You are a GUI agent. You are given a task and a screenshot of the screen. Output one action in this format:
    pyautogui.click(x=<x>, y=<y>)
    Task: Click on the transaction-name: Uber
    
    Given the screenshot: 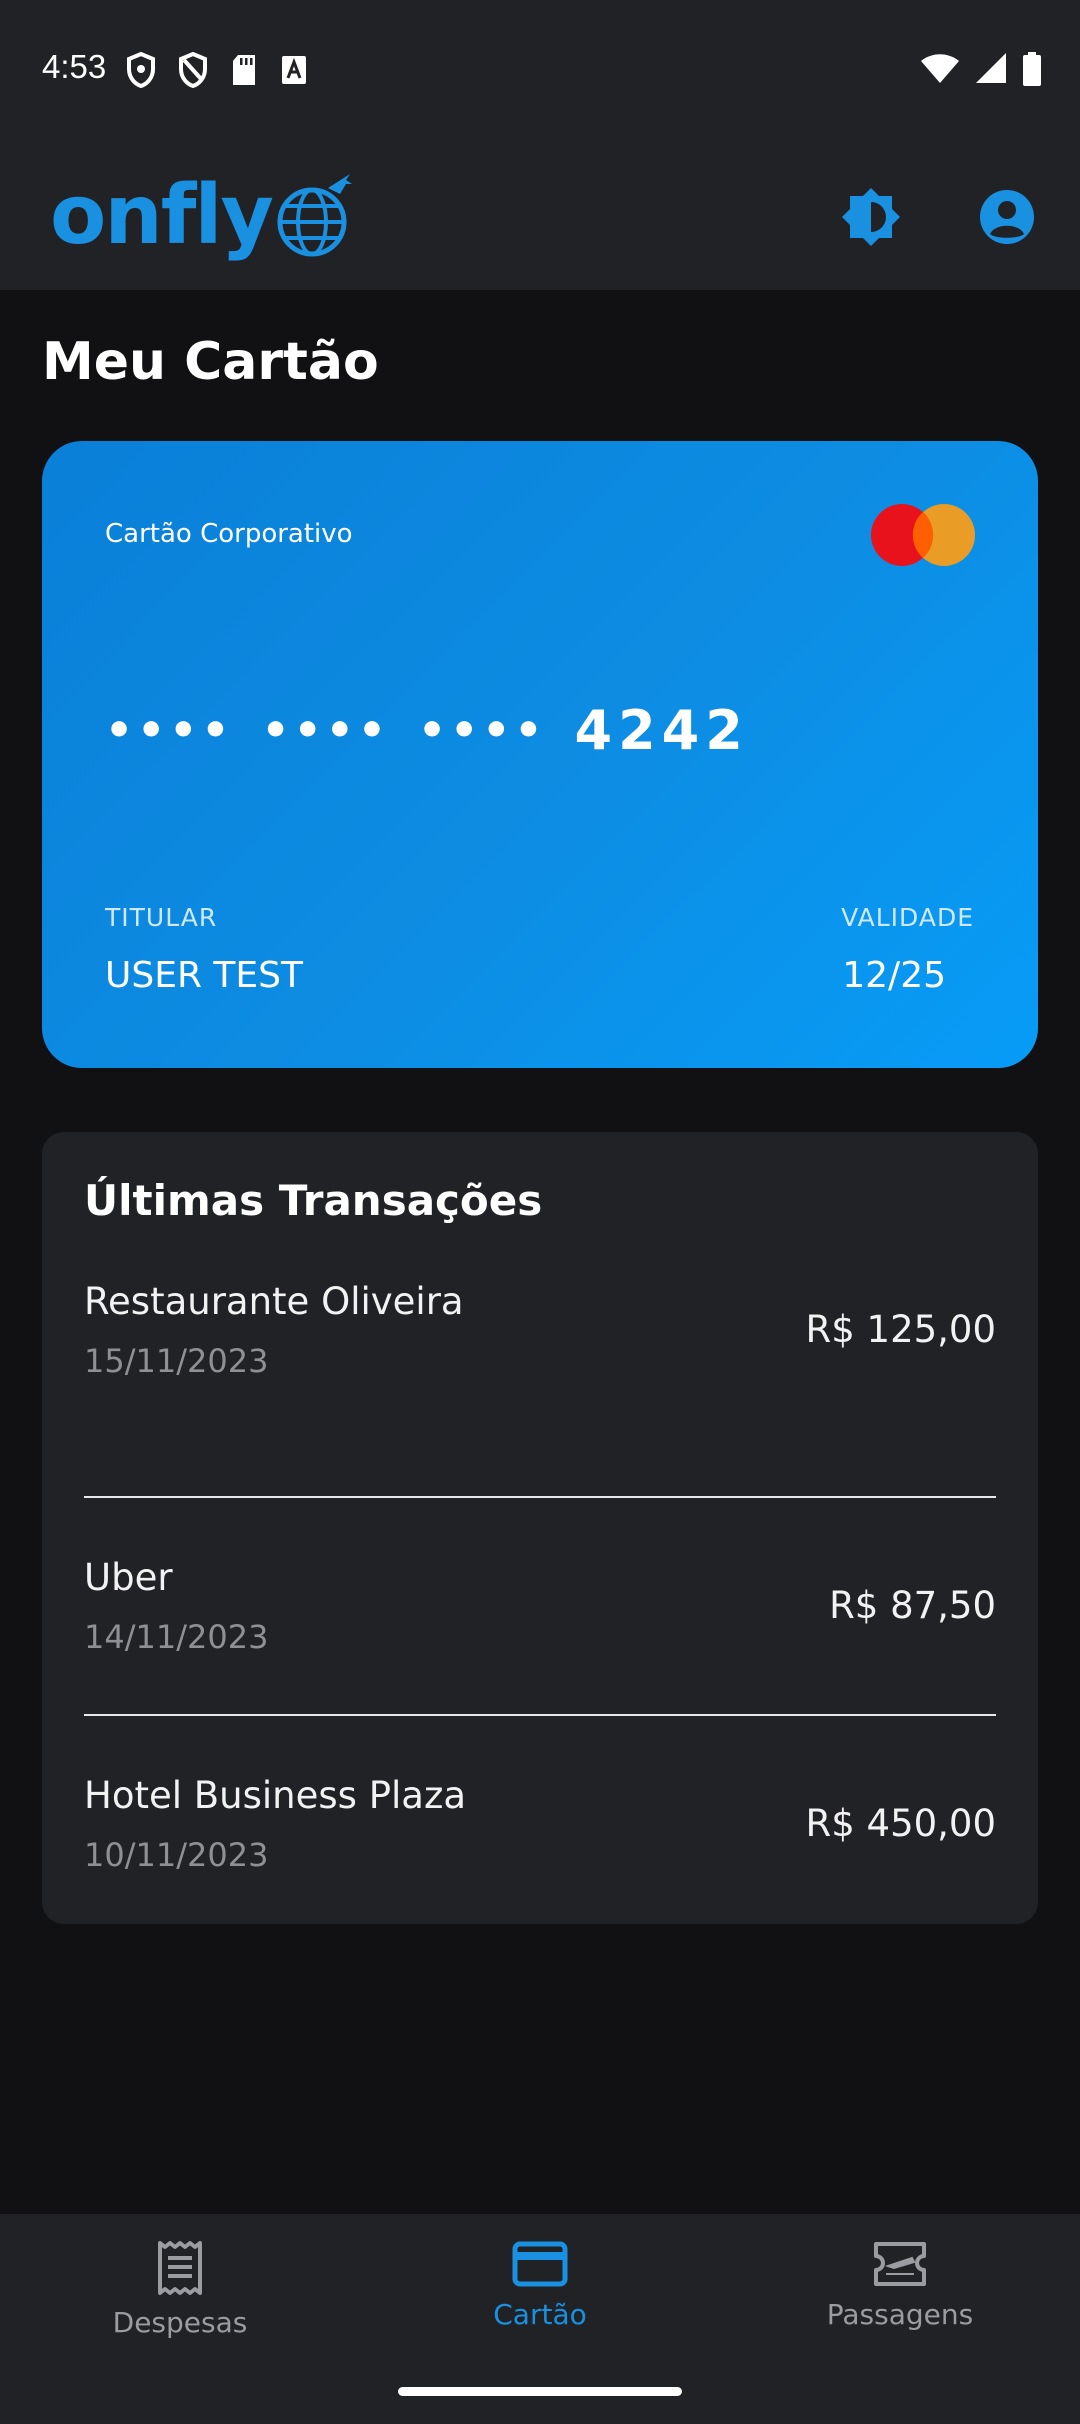 What is the action you would take?
    pyautogui.click(x=128, y=1577)
    